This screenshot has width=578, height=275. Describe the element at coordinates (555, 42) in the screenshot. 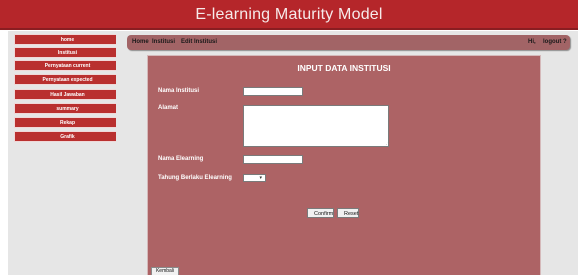

I see `logout-link: logout ?` at that location.